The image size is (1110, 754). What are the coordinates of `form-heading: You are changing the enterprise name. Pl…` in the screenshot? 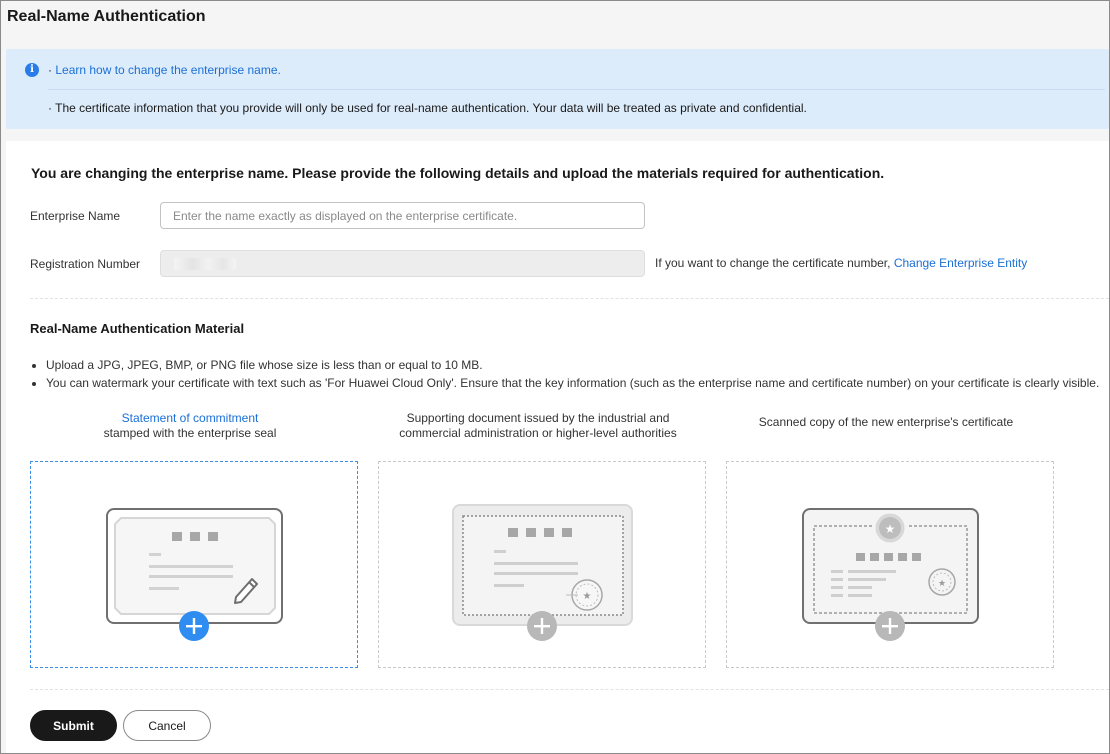 It's located at (458, 173).